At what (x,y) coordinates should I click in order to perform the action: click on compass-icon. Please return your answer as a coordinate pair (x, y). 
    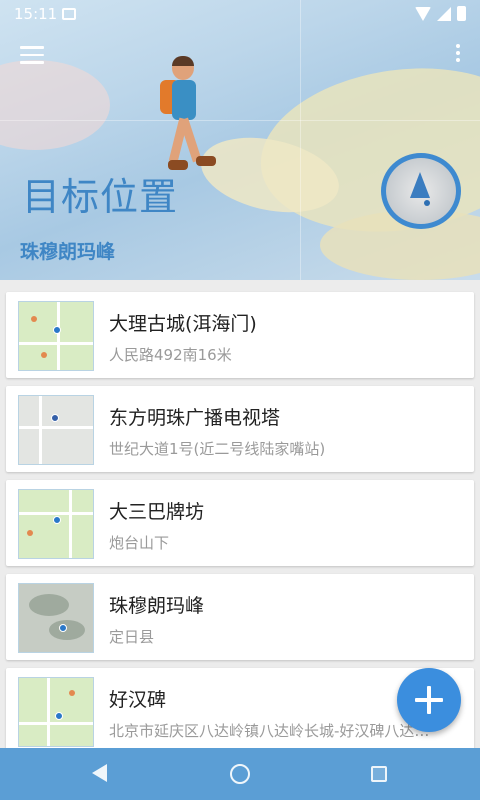
    Looking at the image, I should click on (421, 191).